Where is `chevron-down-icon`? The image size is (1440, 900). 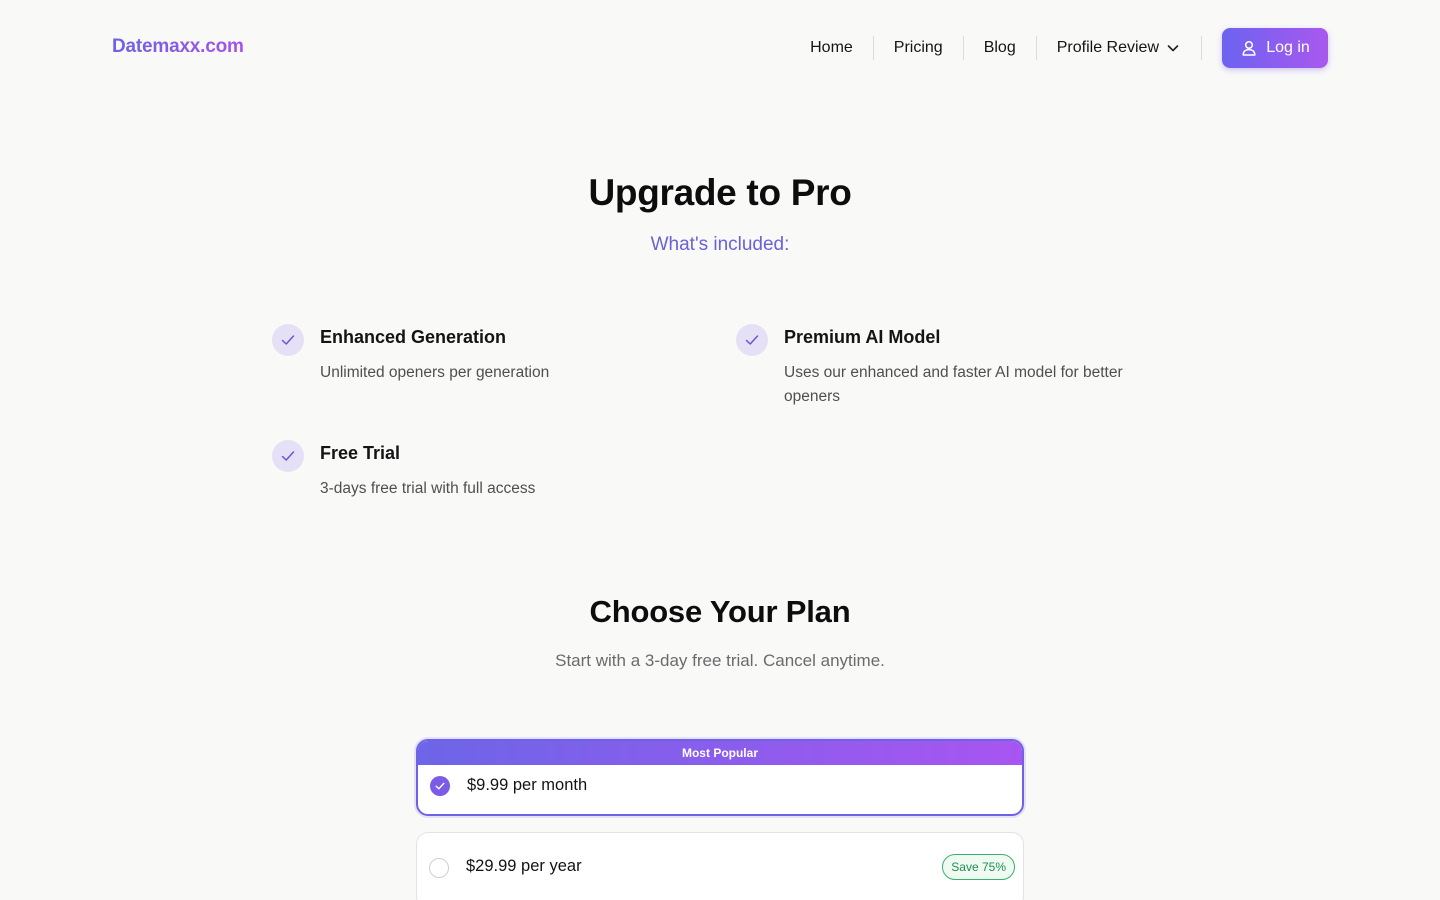
chevron-down-icon is located at coordinates (1173, 48).